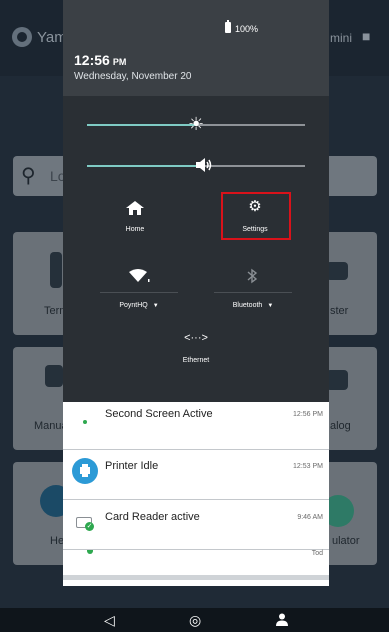 This screenshot has height=632, width=389. I want to click on notification-title: Second Screen Active, so click(159, 414).